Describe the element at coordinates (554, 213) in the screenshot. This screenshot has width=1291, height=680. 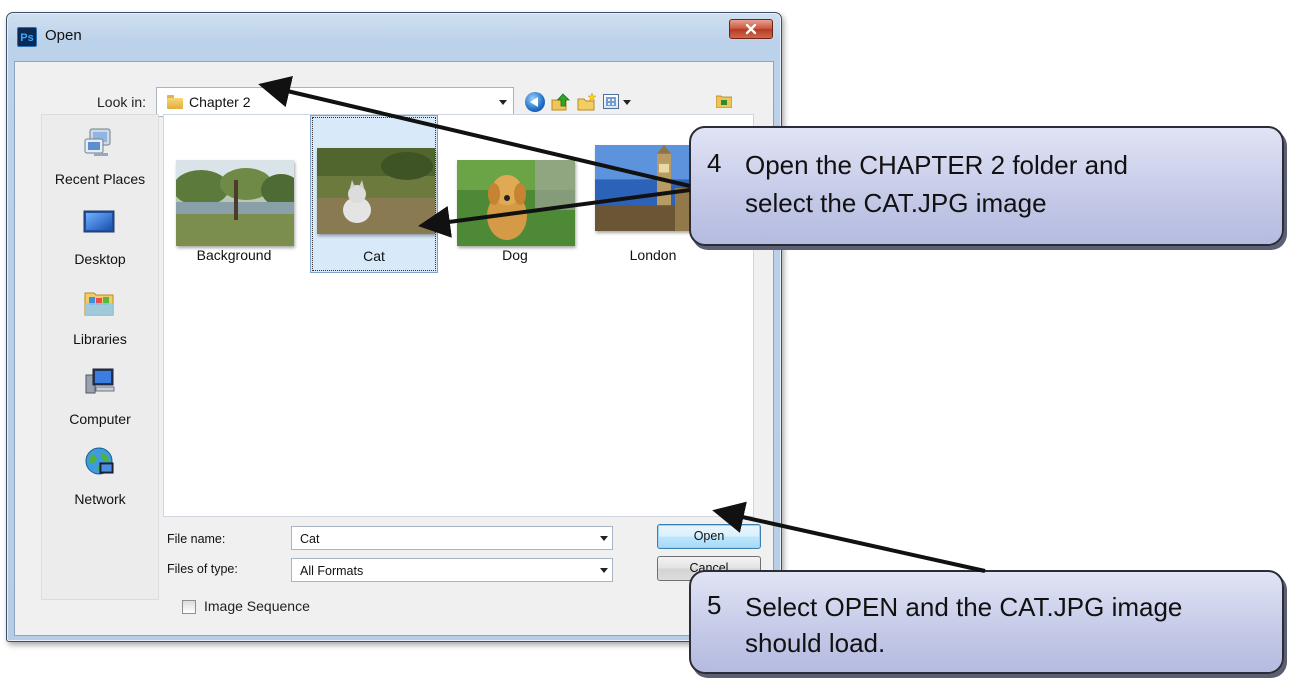
I see `arrow-to-cat` at that location.